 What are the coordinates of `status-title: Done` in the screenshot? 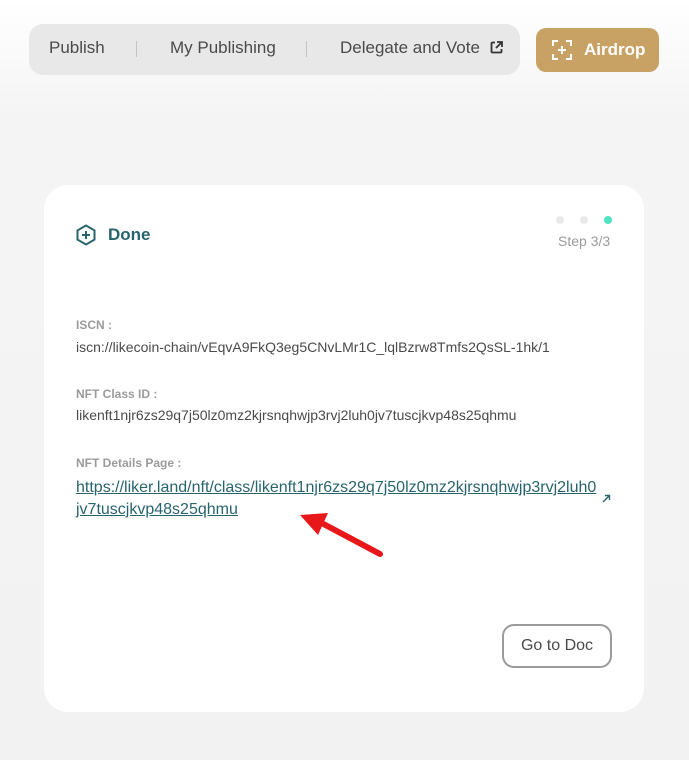 It's located at (129, 234).